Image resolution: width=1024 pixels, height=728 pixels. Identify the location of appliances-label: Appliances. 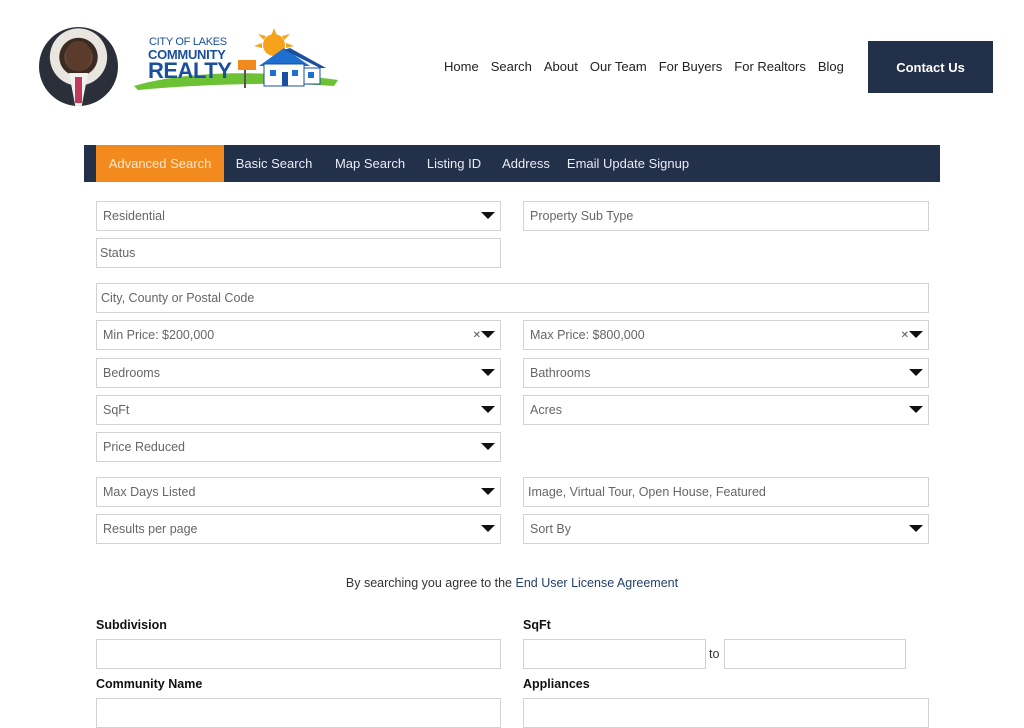
(556, 684).